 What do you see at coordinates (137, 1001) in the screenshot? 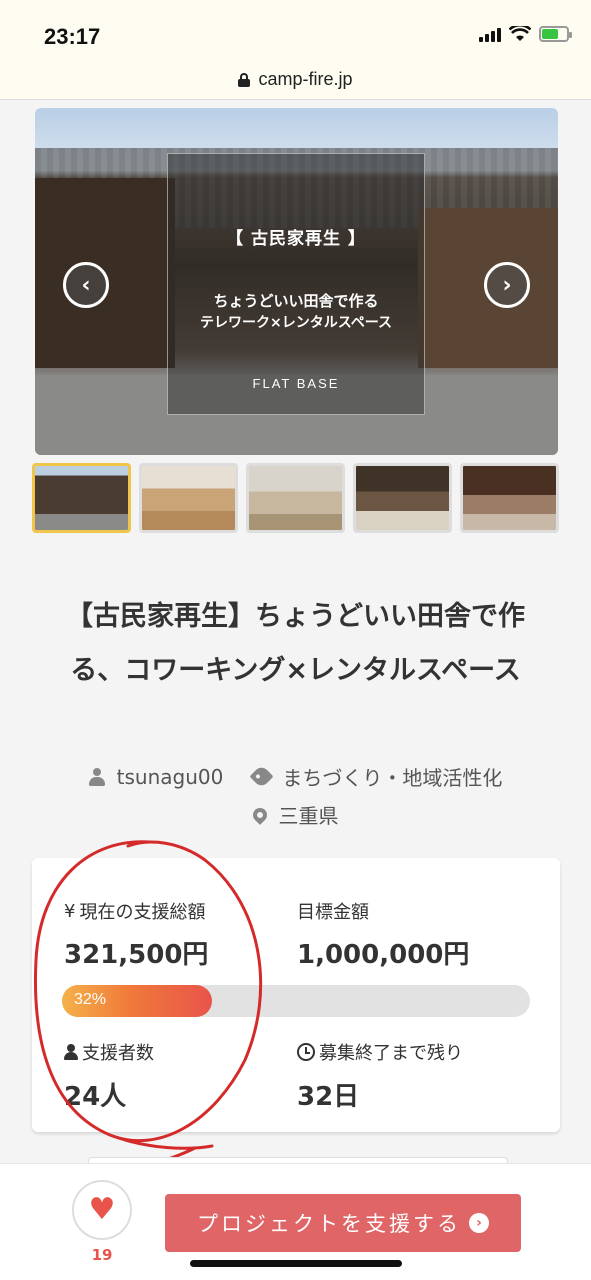
I see `progress-fill: 32%` at bounding box center [137, 1001].